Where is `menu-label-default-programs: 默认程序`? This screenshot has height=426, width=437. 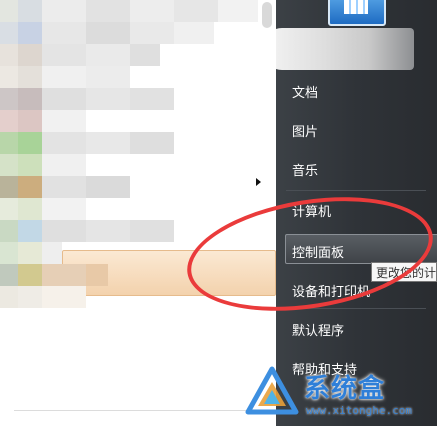 menu-label-default-programs: 默认程序 is located at coordinates (318, 331).